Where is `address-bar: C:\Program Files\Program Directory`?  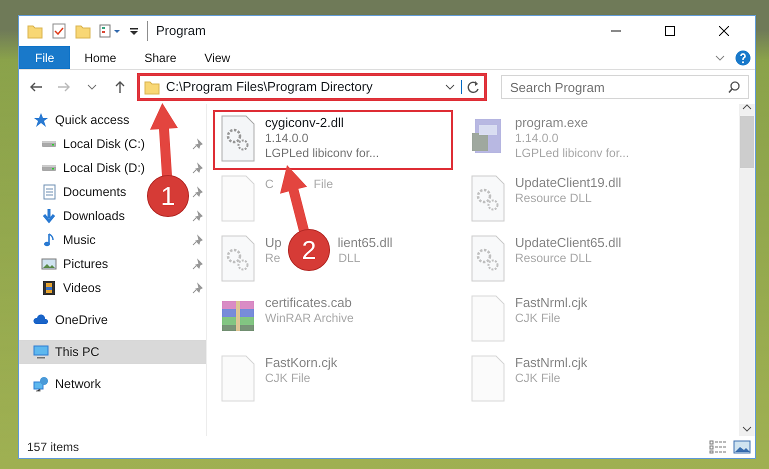 address-bar: C:\Program Files\Program Directory is located at coordinates (312, 87).